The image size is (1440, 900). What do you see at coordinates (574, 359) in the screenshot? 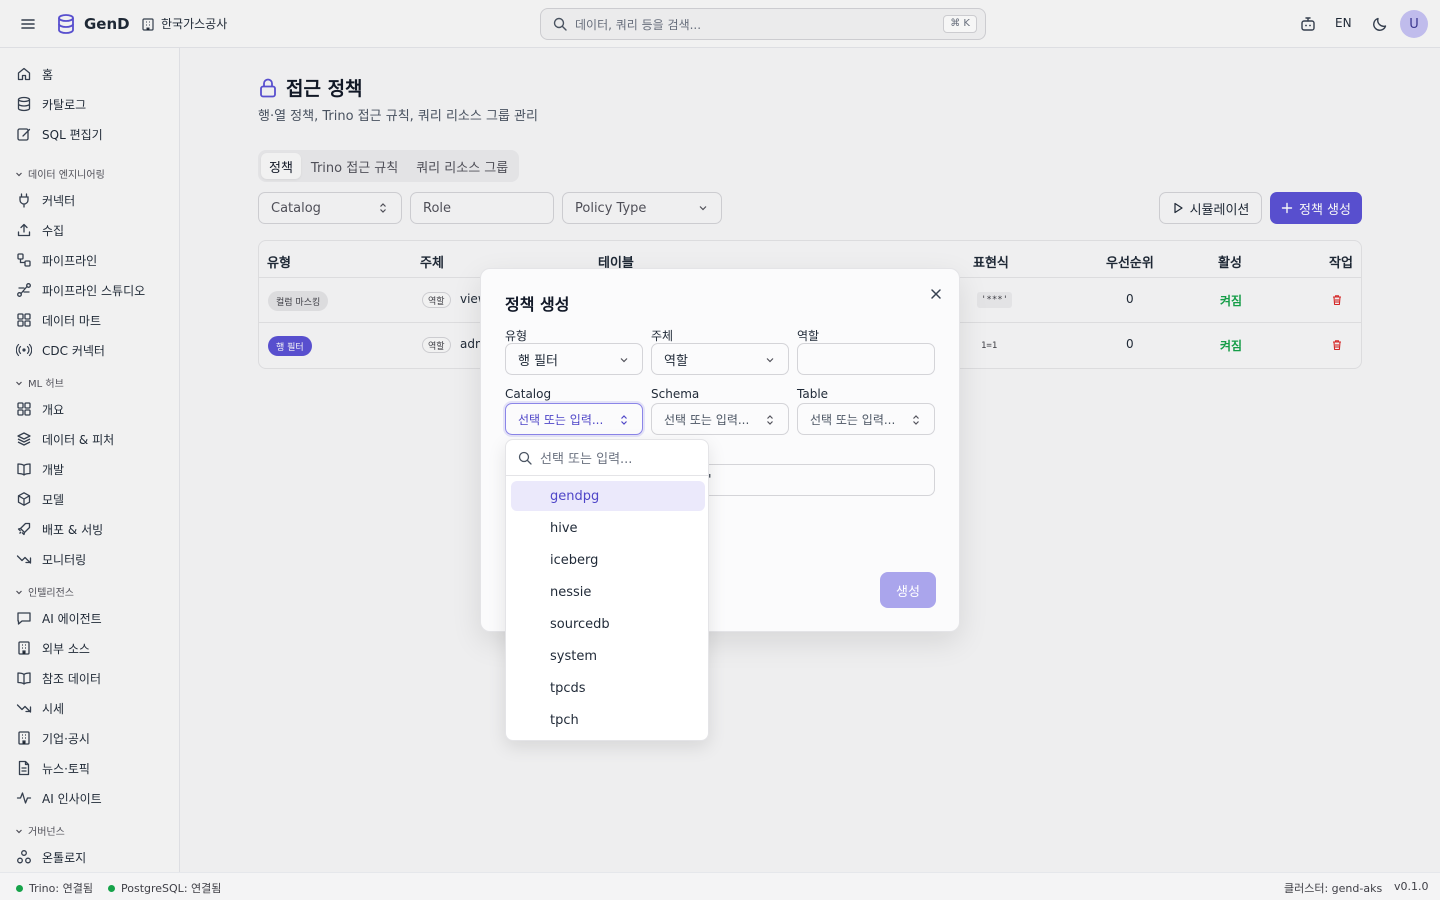
I see `type-select: 행 필터` at bounding box center [574, 359].